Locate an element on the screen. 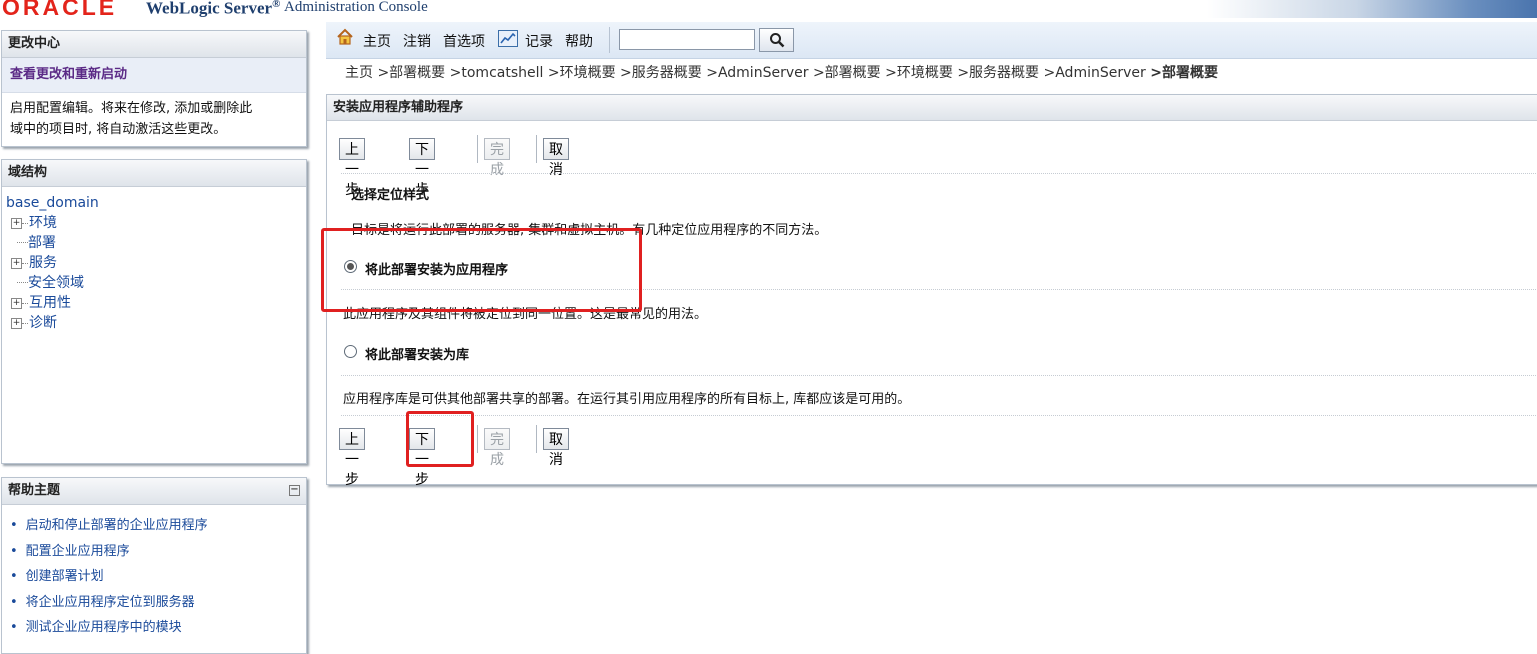  view-changes-link: 查看更改和重新启动 is located at coordinates (154, 75).